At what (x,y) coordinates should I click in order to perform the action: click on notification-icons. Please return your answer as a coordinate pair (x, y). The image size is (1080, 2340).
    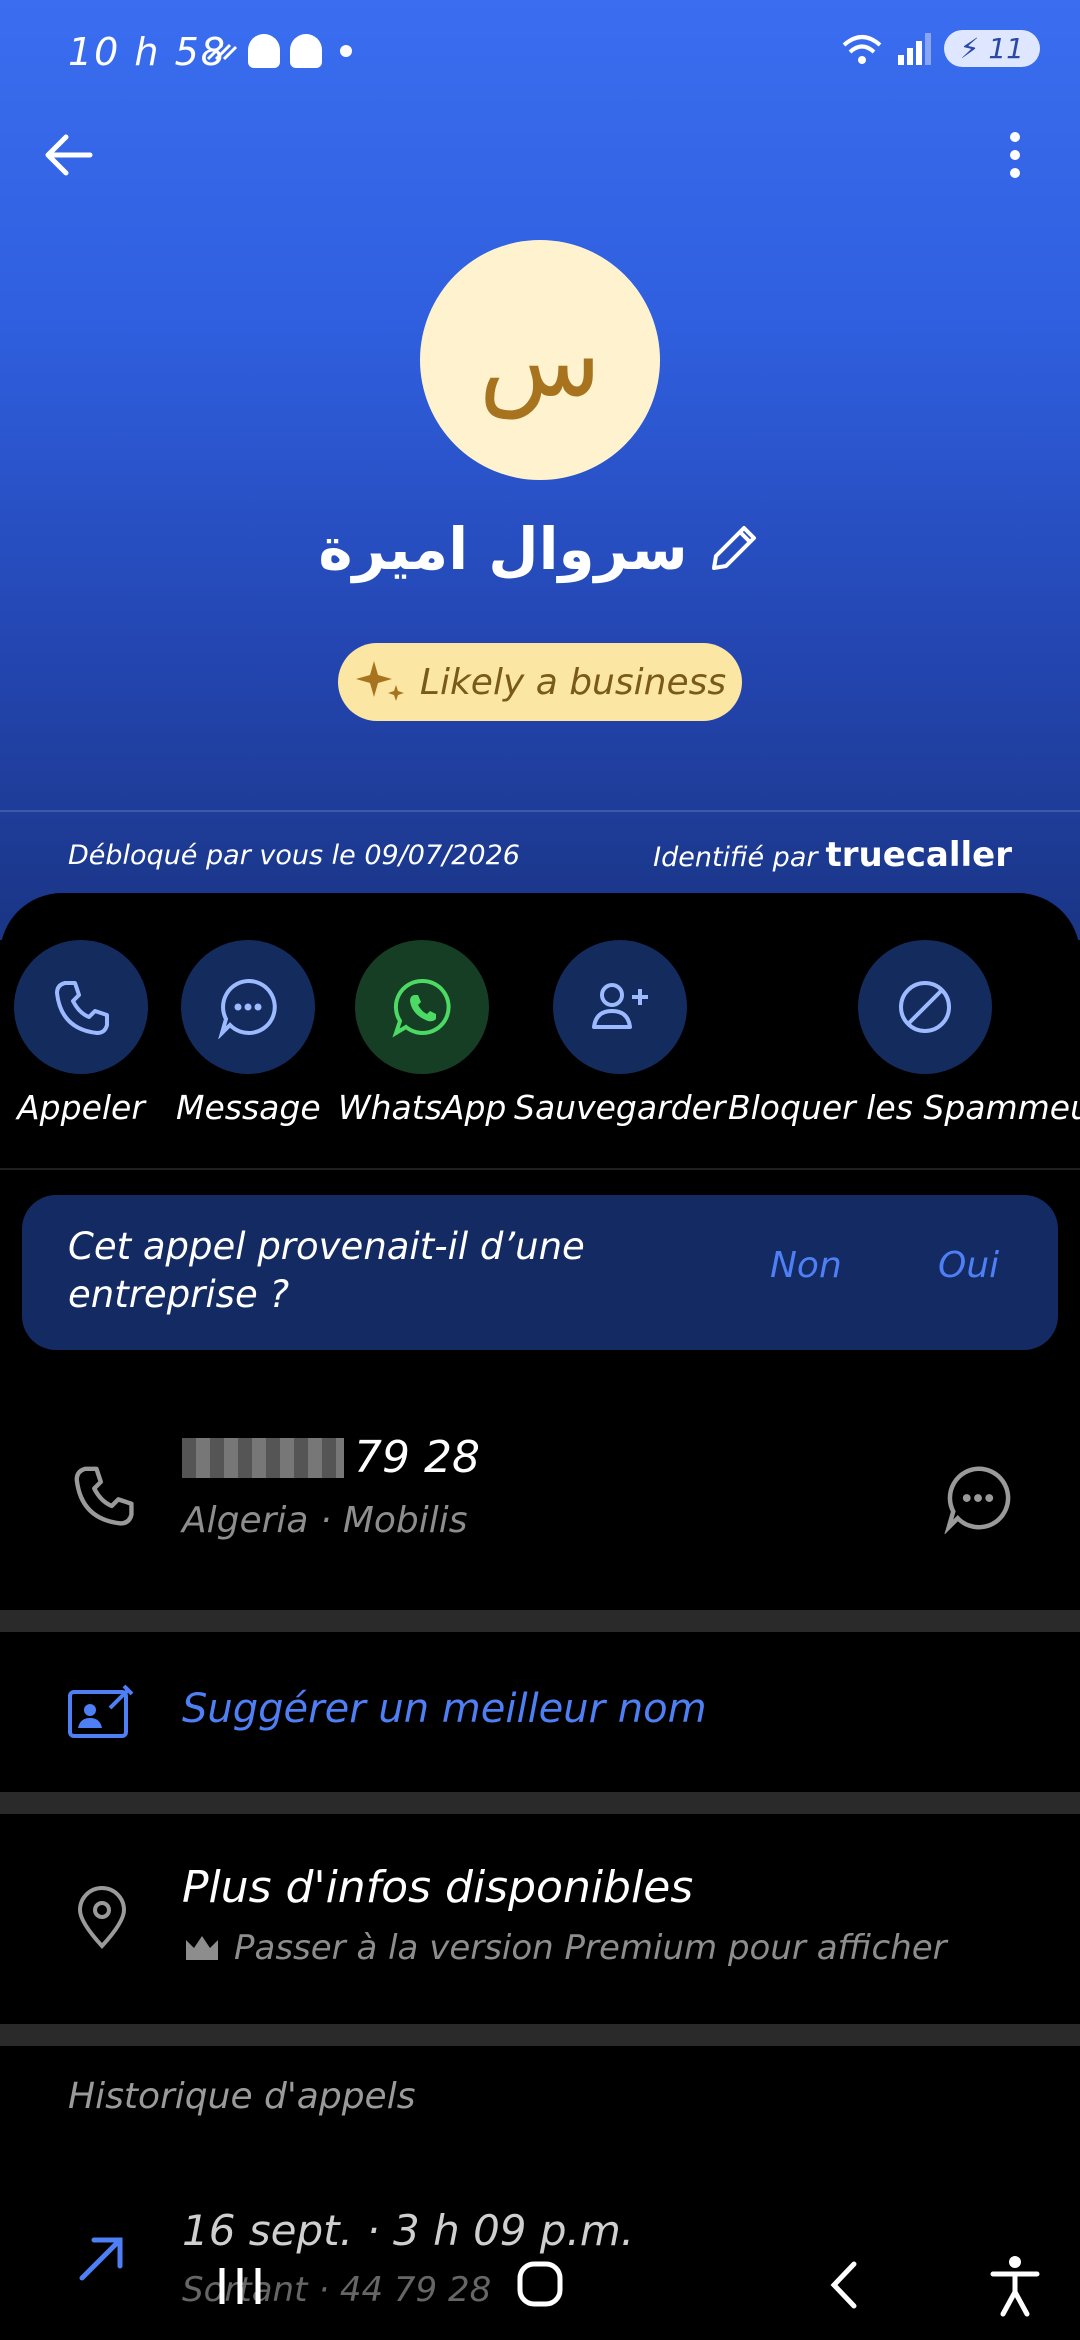
    Looking at the image, I should click on (279, 51).